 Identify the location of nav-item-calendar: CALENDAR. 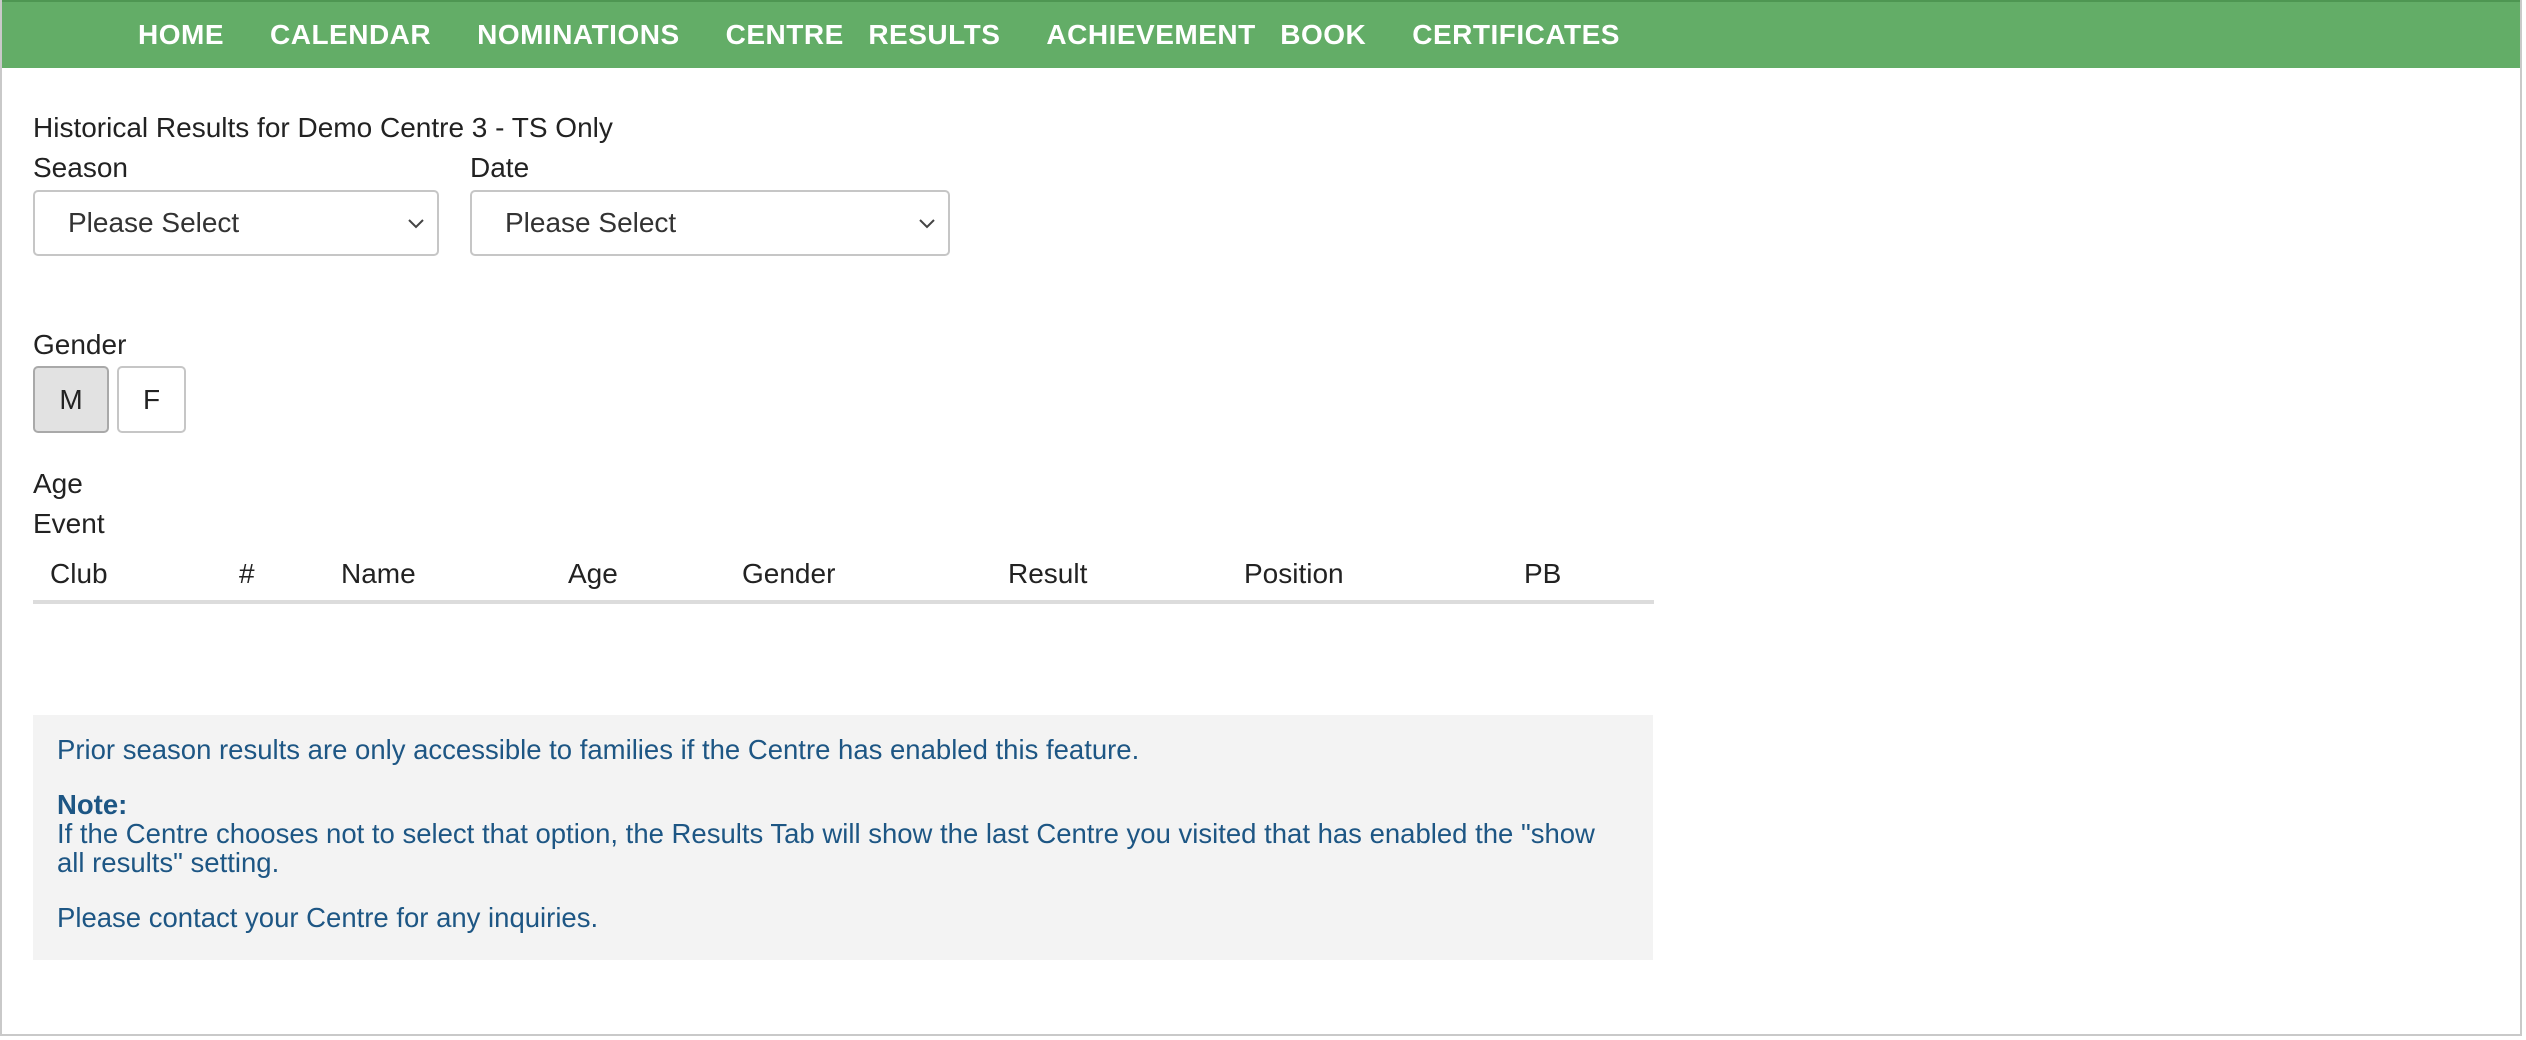
(350, 35).